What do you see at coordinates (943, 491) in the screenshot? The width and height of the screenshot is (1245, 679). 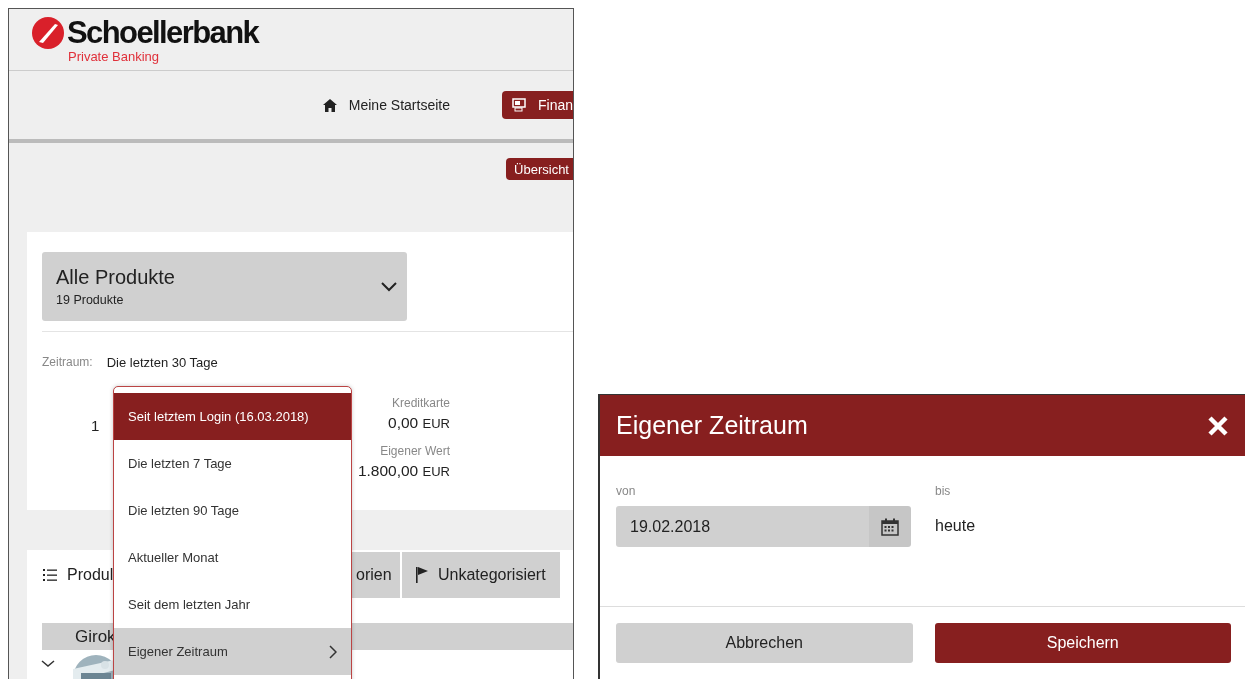 I see `field-label: bis` at bounding box center [943, 491].